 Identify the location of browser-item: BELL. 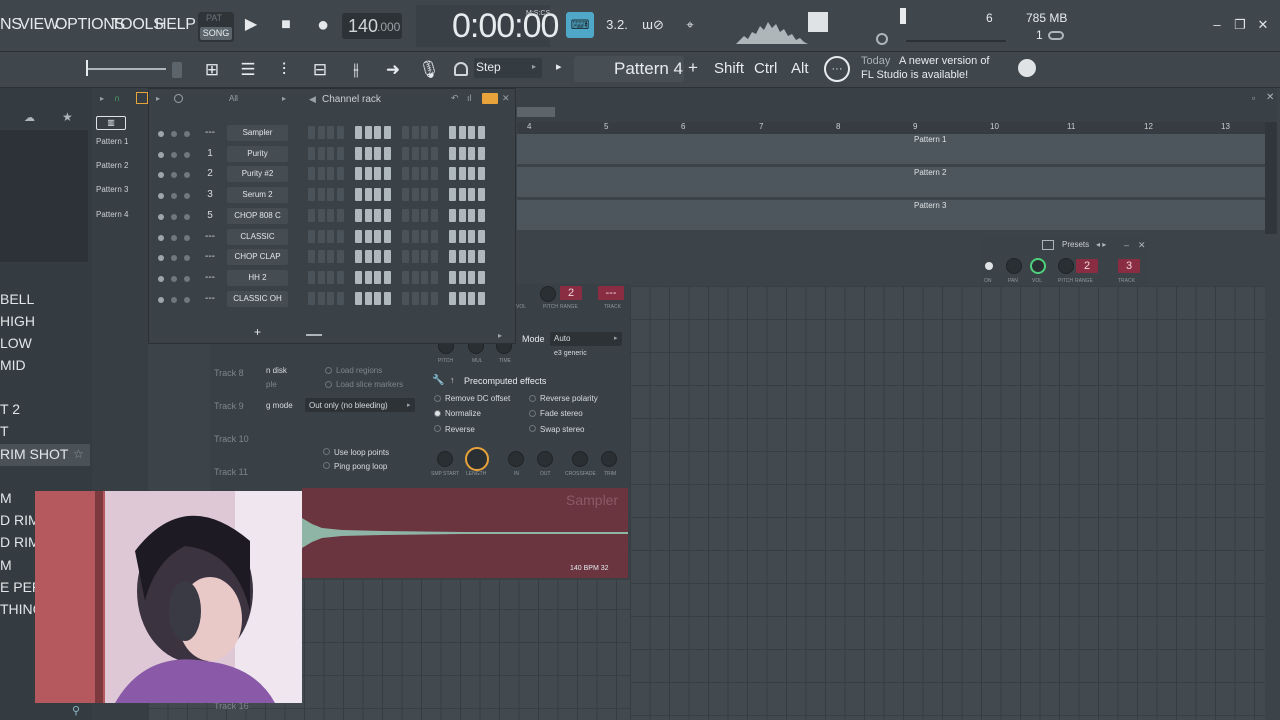
(17, 299).